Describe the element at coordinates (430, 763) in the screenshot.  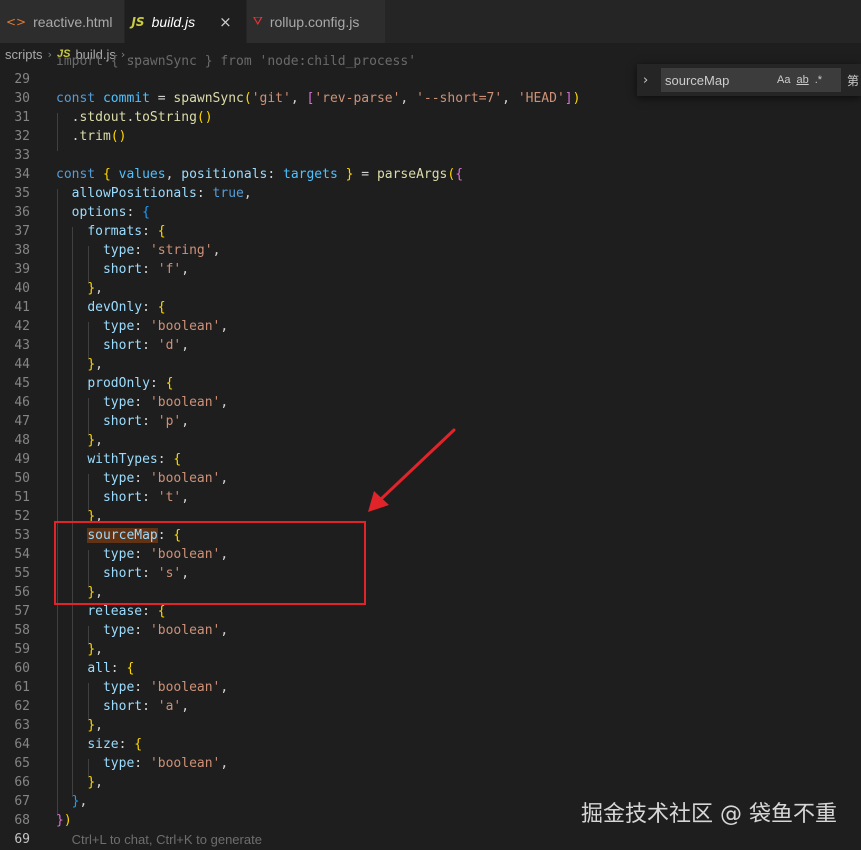
I see `code-line: 65 type: 'boolean',` at that location.